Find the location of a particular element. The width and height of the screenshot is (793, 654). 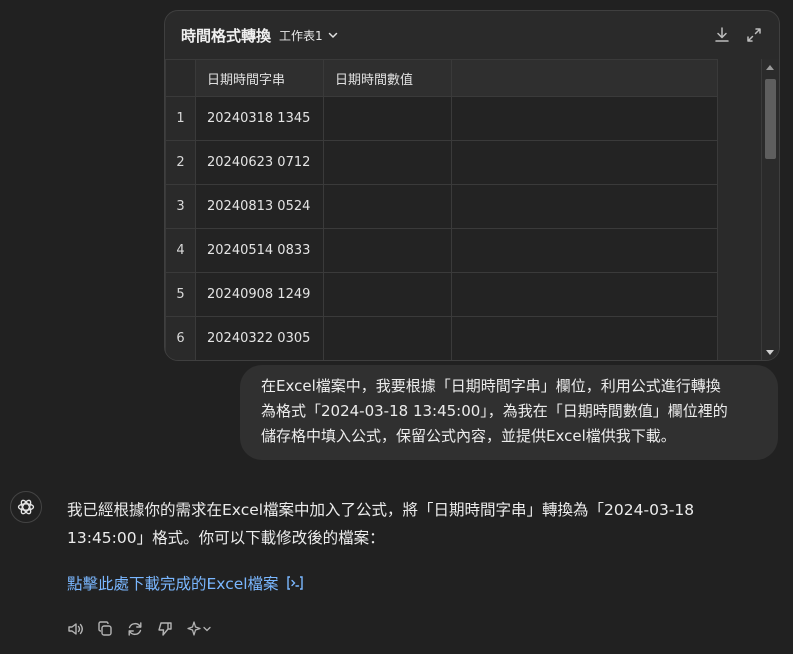

download-icon is located at coordinates (722, 35).